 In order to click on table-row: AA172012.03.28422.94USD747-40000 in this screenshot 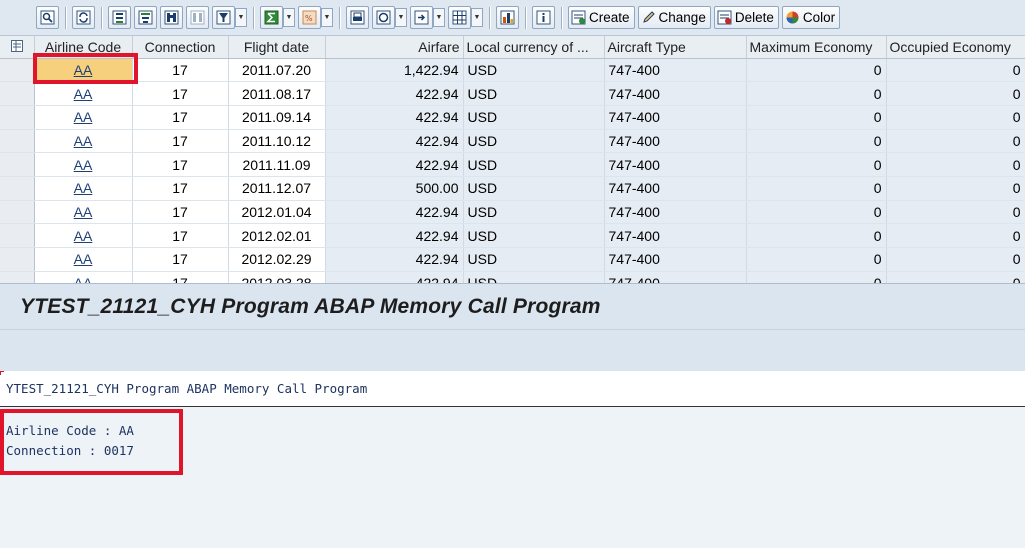, I will do `click(512, 277)`.